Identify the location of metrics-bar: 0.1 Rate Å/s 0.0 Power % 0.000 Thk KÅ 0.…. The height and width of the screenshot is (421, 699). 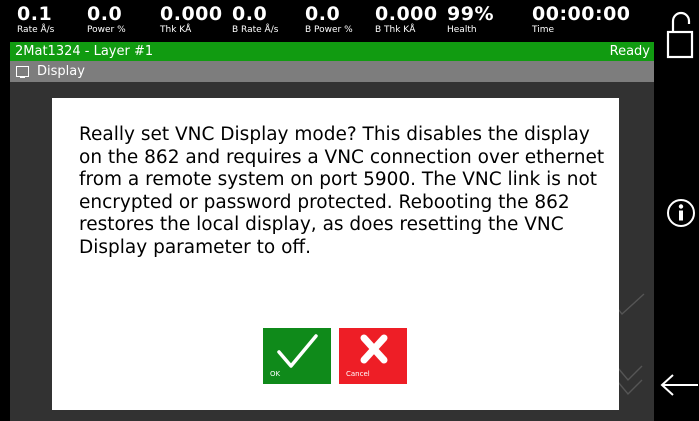
(332, 21).